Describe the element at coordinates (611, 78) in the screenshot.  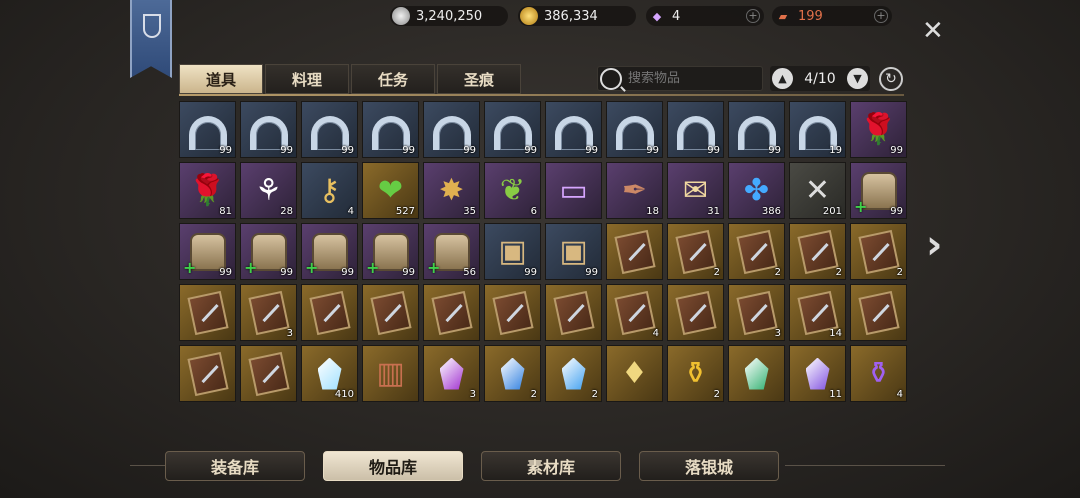
I see `search-icon` at that location.